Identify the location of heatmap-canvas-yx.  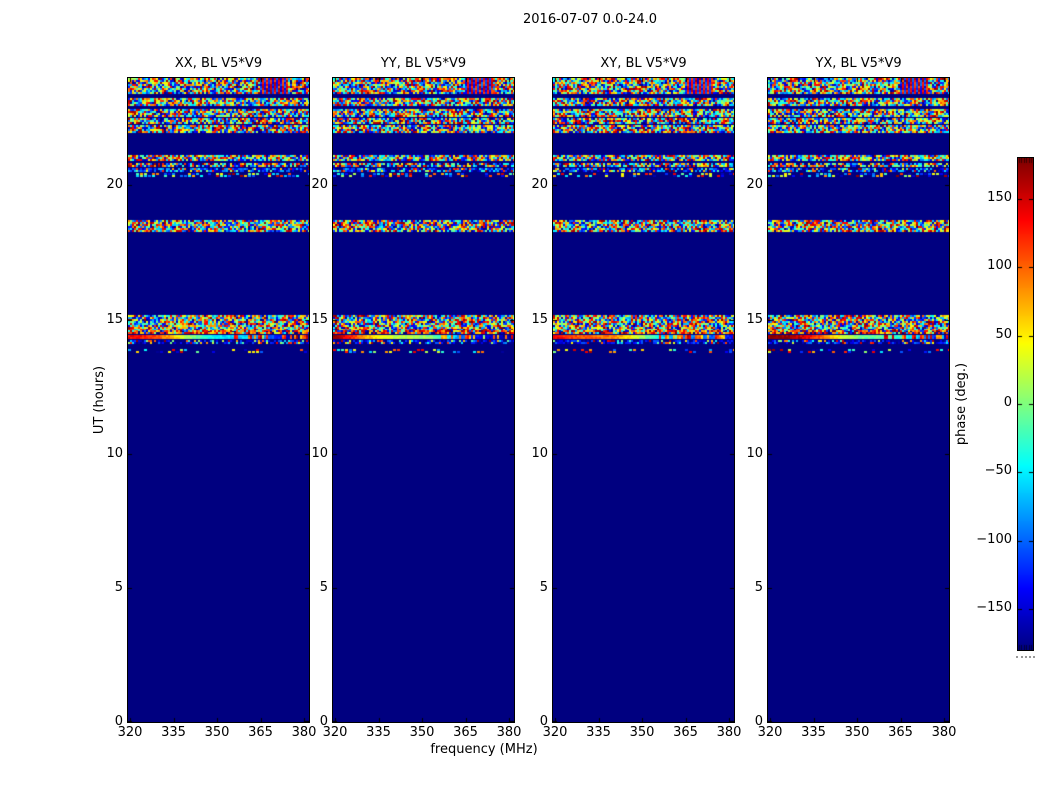
(858, 400).